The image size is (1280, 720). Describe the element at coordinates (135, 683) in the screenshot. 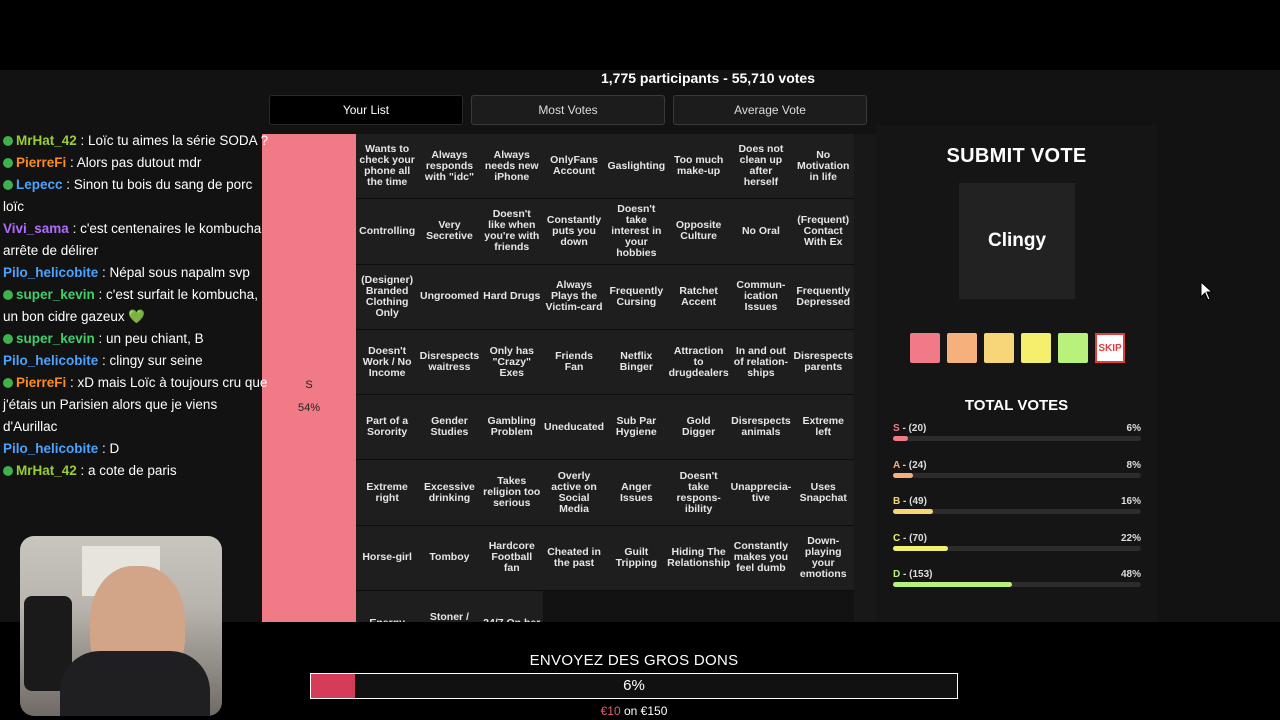

I see `streamer-body` at that location.